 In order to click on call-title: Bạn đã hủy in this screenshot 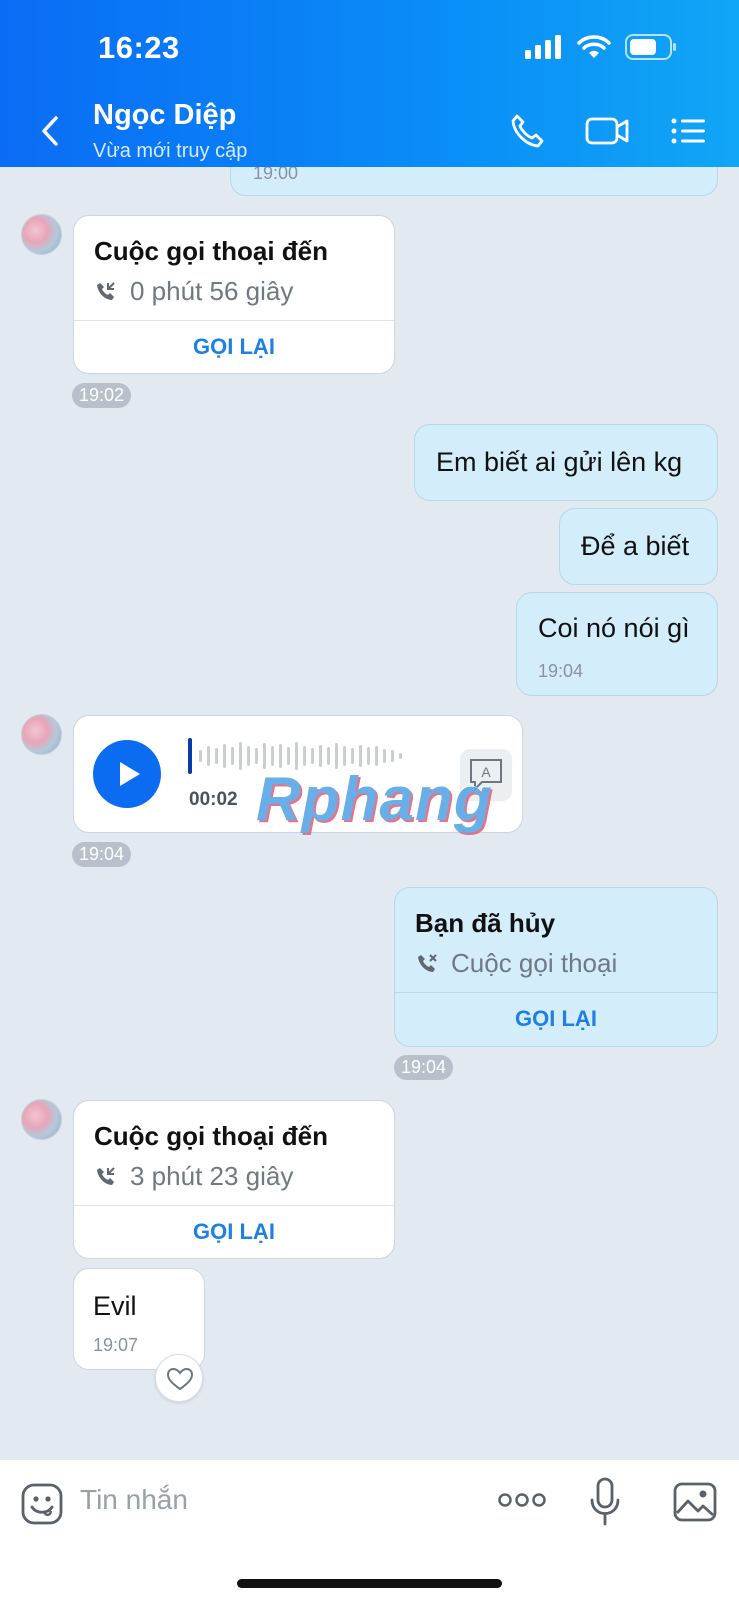, I will do `click(485, 923)`.